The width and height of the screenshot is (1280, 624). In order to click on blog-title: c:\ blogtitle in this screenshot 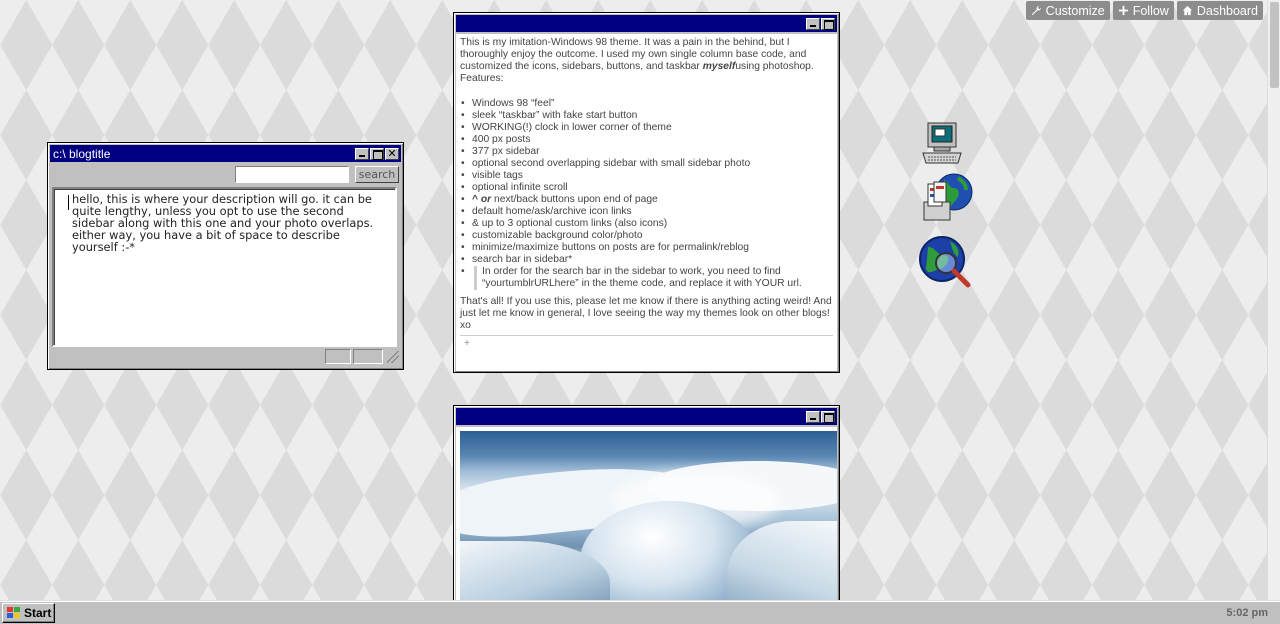, I will do `click(82, 153)`.